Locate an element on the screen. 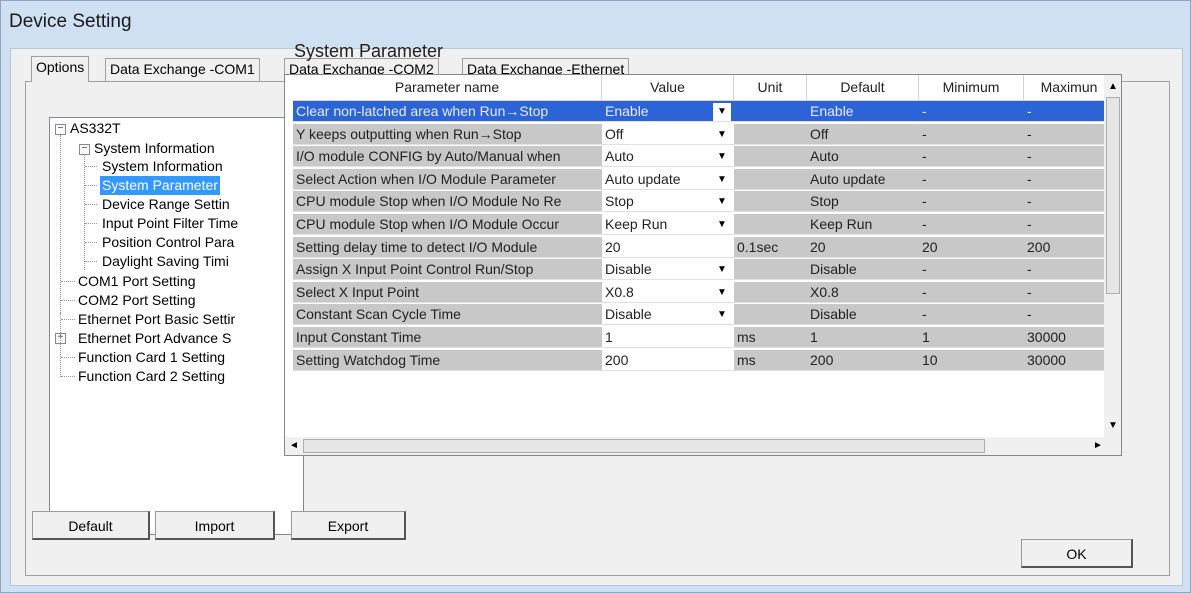 Image resolution: width=1191 pixels, height=593 pixels. tree-item-ethernet-advance: Ethernet Port Advance S is located at coordinates (154, 338).